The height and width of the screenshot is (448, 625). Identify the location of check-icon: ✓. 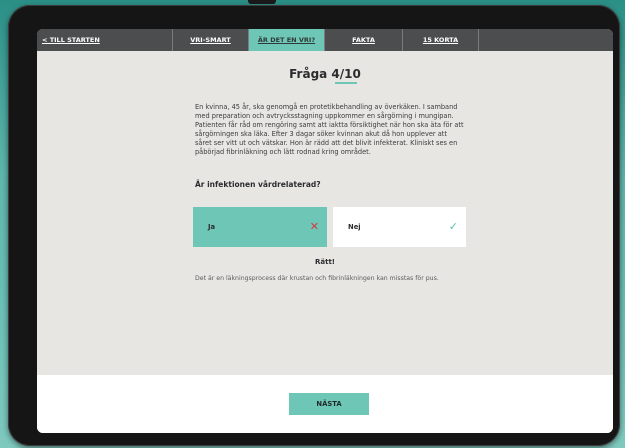
(453, 226).